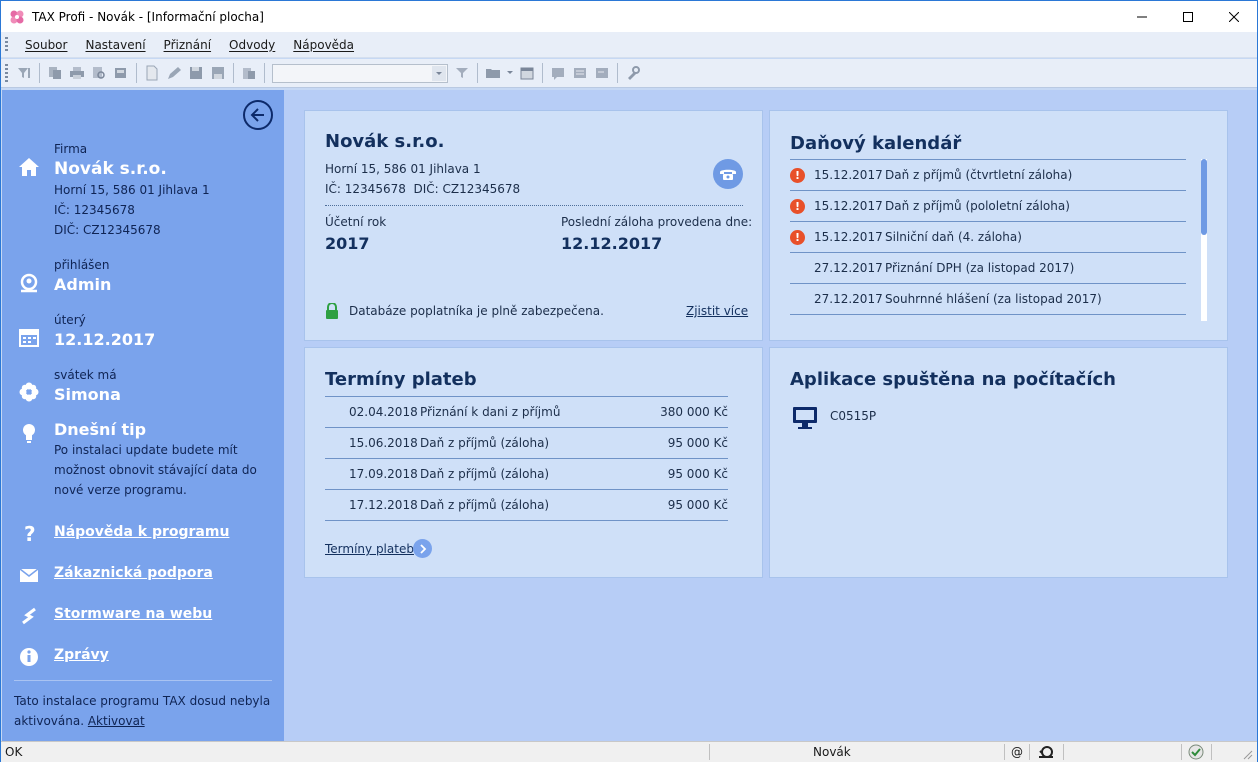  I want to click on calendar-button, so click(527, 73).